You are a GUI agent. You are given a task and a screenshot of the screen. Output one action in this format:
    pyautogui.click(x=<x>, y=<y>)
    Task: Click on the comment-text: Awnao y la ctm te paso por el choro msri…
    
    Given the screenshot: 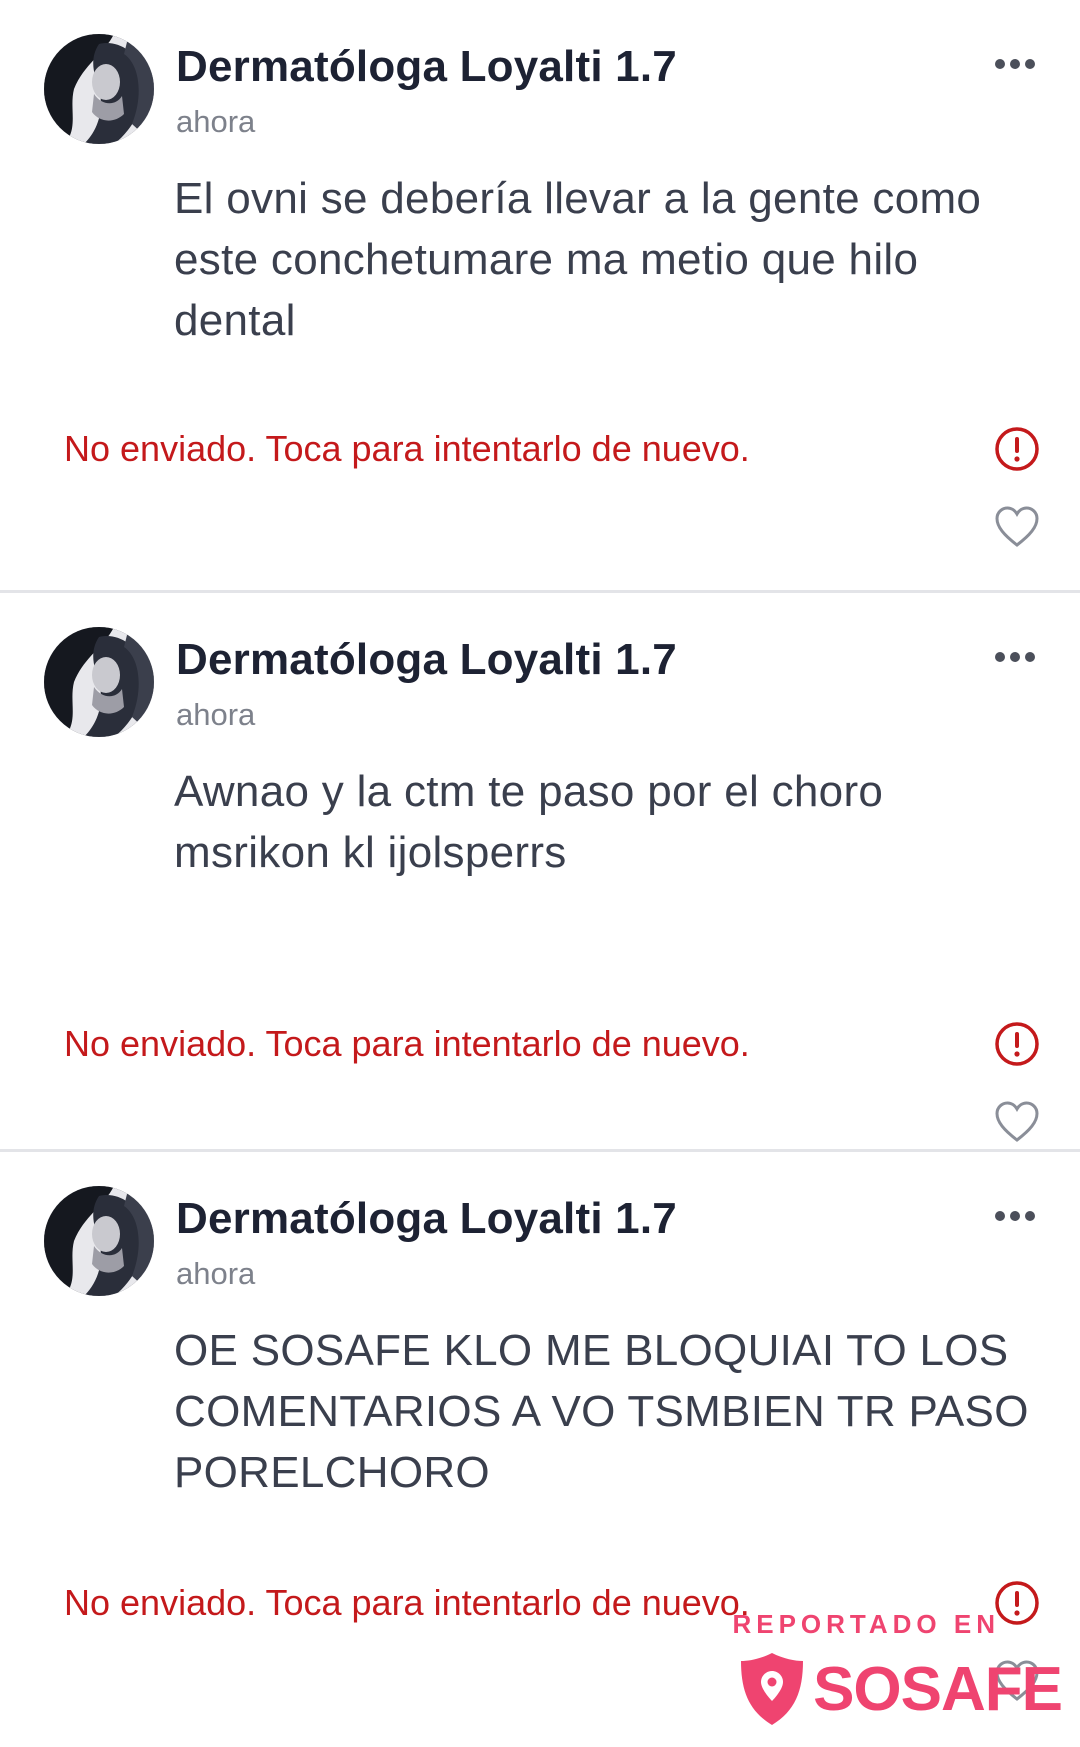 What is the action you would take?
    pyautogui.click(x=529, y=822)
    